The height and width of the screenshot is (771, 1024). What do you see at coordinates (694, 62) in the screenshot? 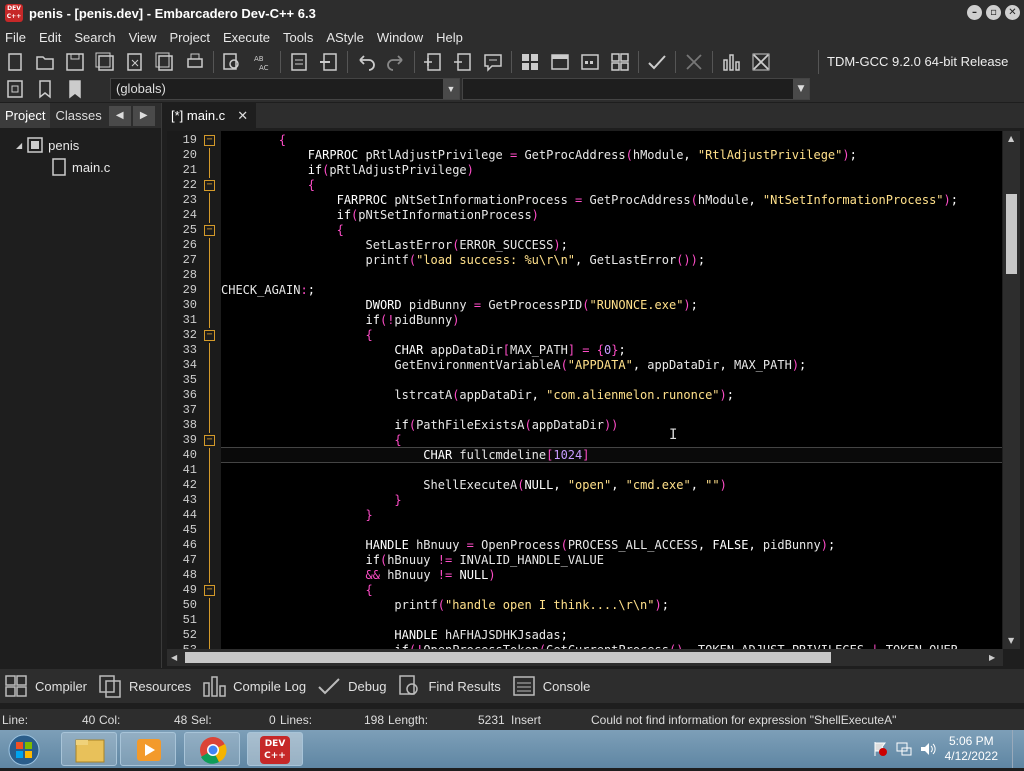
I see `stop-execution-icon` at bounding box center [694, 62].